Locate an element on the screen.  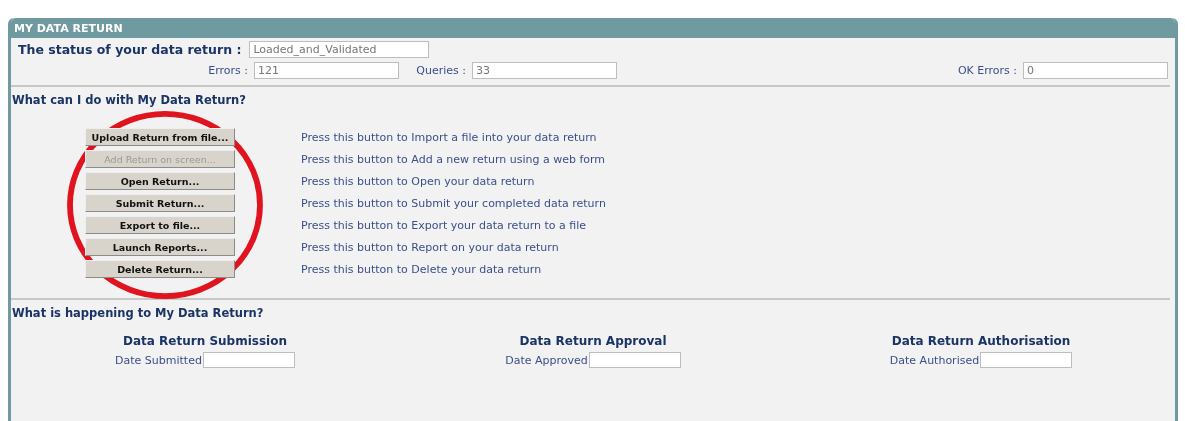
action-description: Press this button to Add a new return using a web form is located at coordinates (453, 159).